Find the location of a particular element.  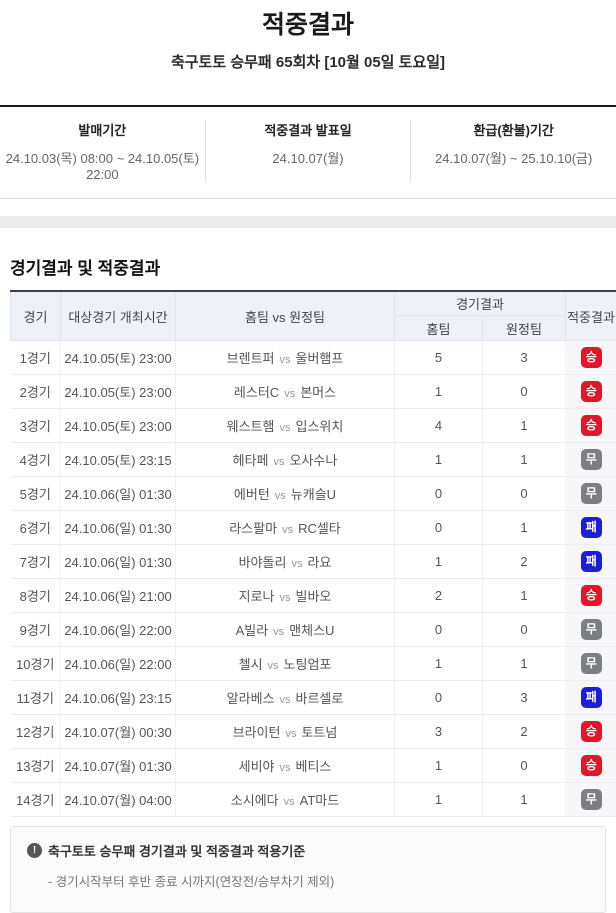

info-label: 환급(환불)기간 is located at coordinates (513, 129).